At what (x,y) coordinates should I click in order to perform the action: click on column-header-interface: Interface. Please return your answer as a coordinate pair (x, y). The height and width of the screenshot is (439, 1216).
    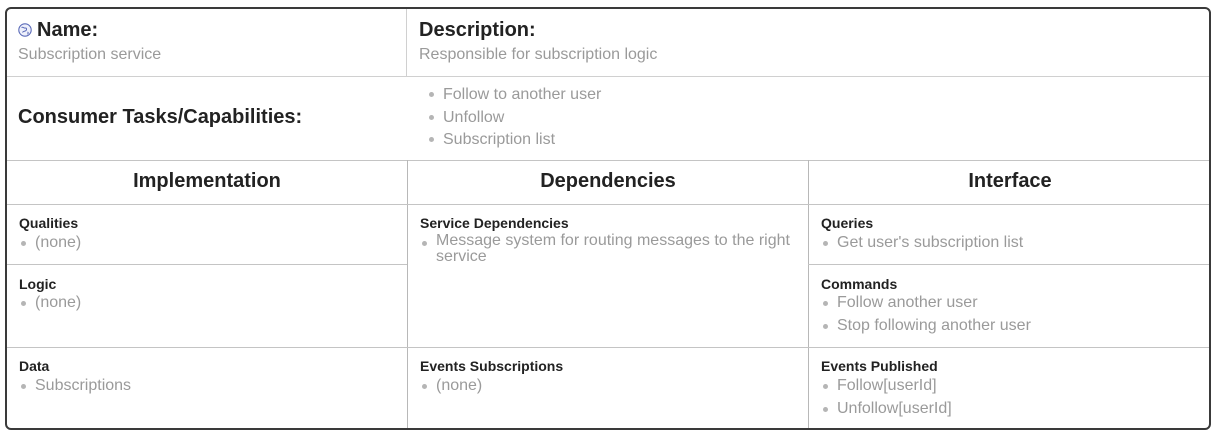
    Looking at the image, I should click on (1010, 181).